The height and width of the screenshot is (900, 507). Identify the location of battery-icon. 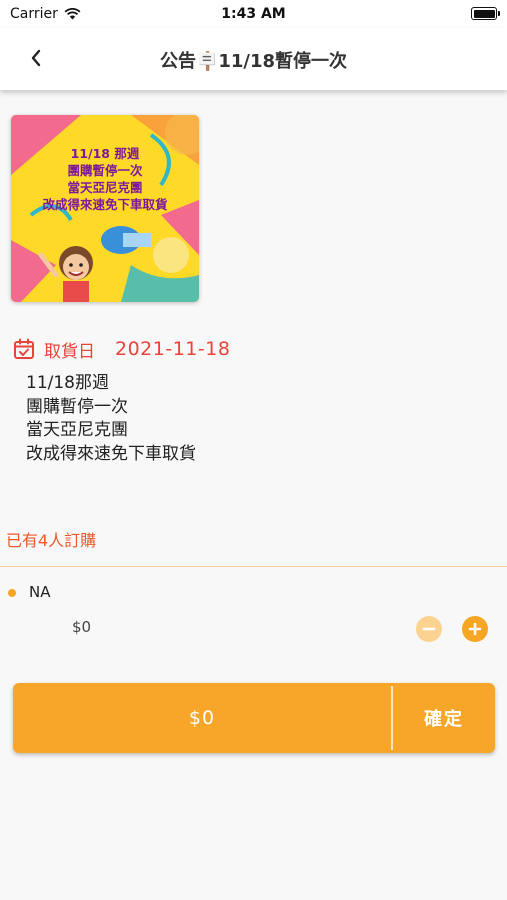
(485, 13).